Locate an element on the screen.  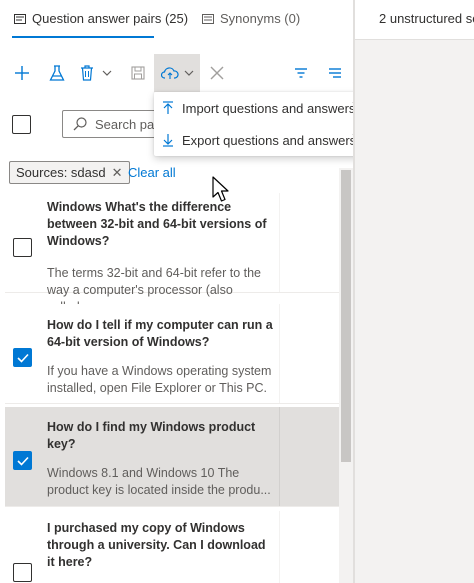
close-icon is located at coordinates (217, 73).